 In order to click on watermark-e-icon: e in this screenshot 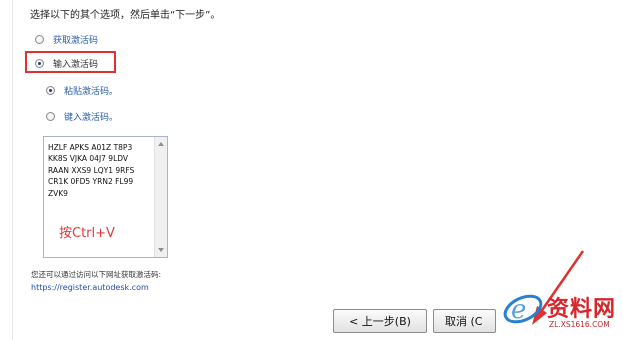, I will do `click(523, 309)`.